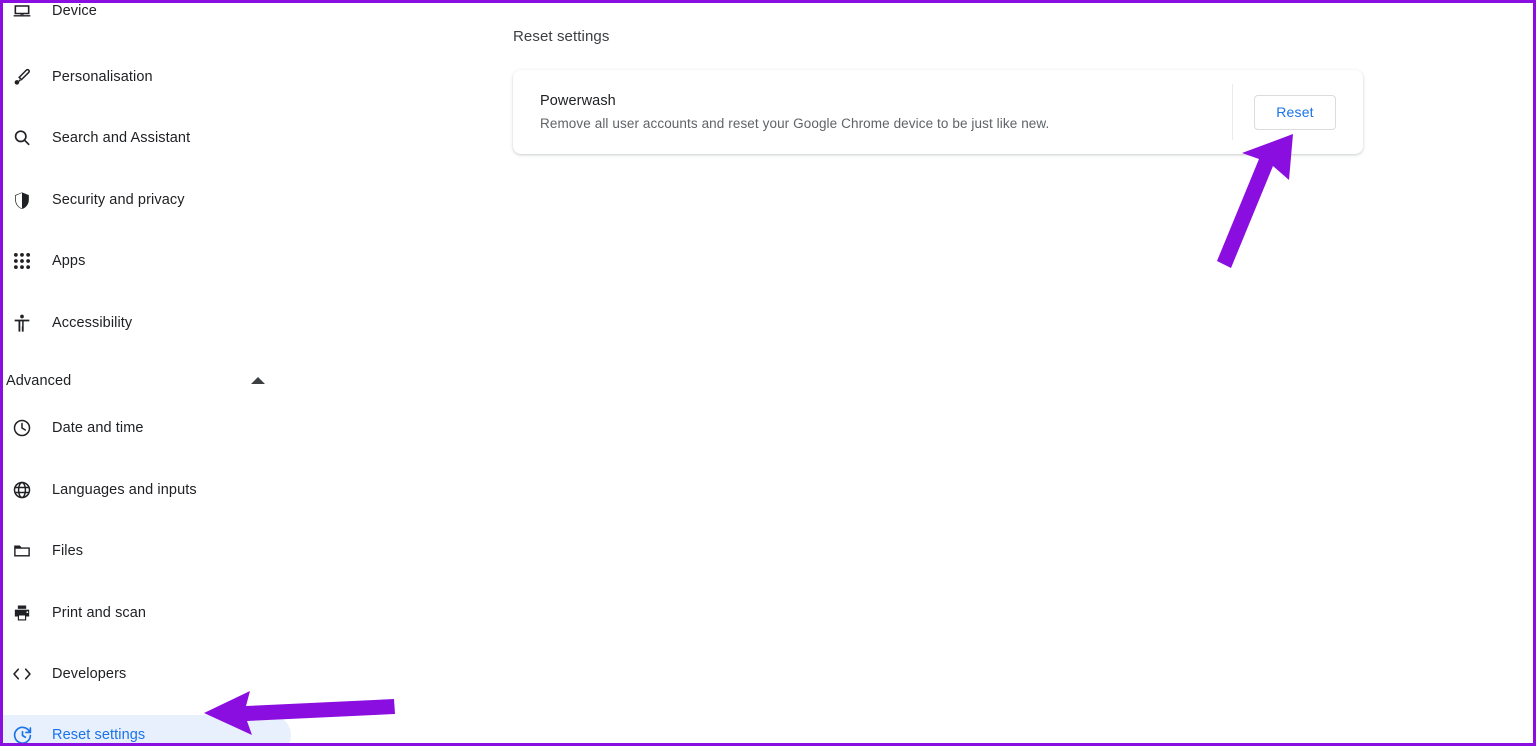 The image size is (1536, 746). What do you see at coordinates (22, 613) in the screenshot?
I see `printer-icon` at bounding box center [22, 613].